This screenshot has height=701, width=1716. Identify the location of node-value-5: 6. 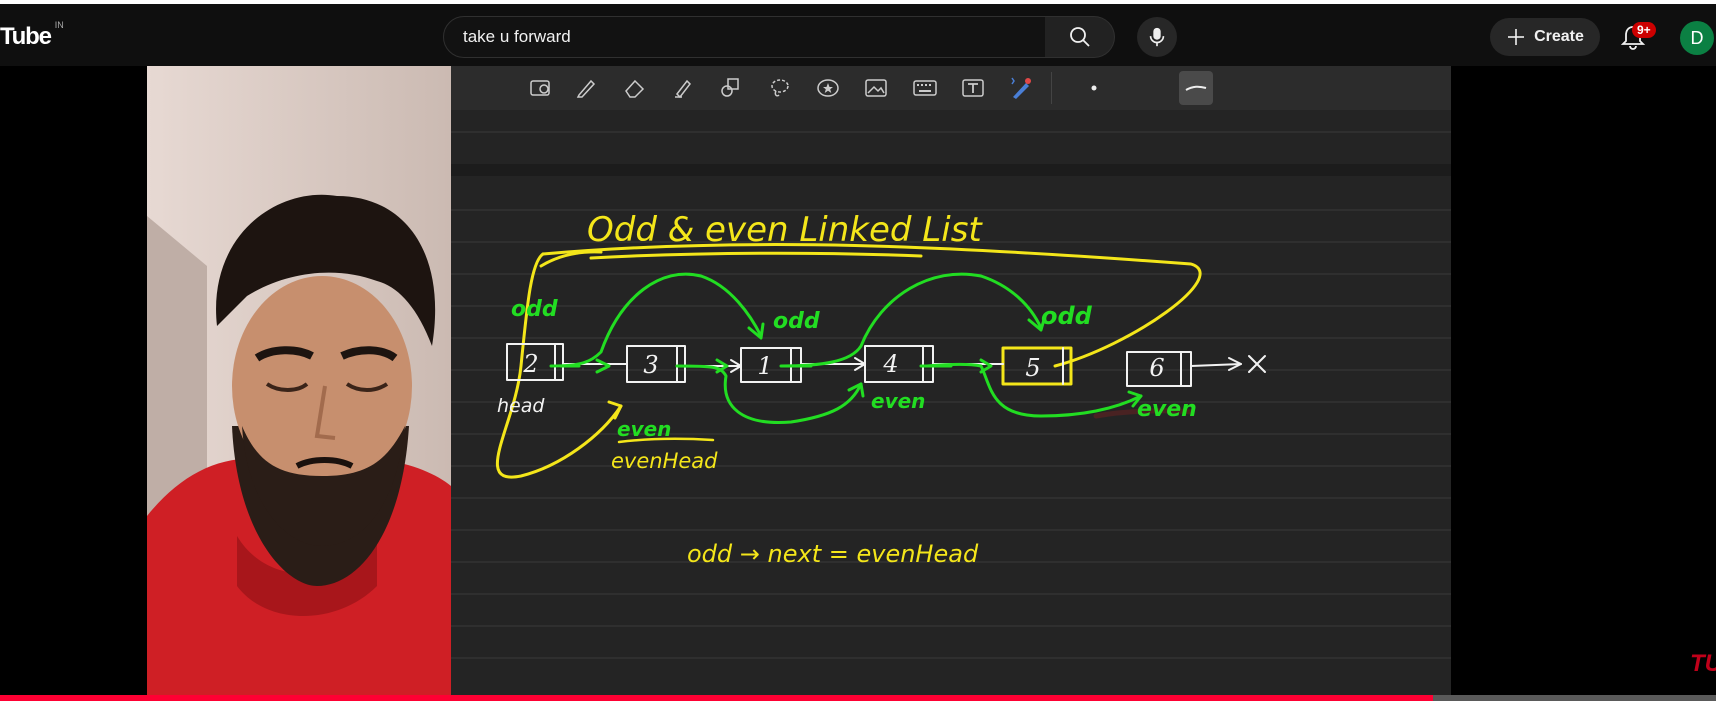
(1156, 368).